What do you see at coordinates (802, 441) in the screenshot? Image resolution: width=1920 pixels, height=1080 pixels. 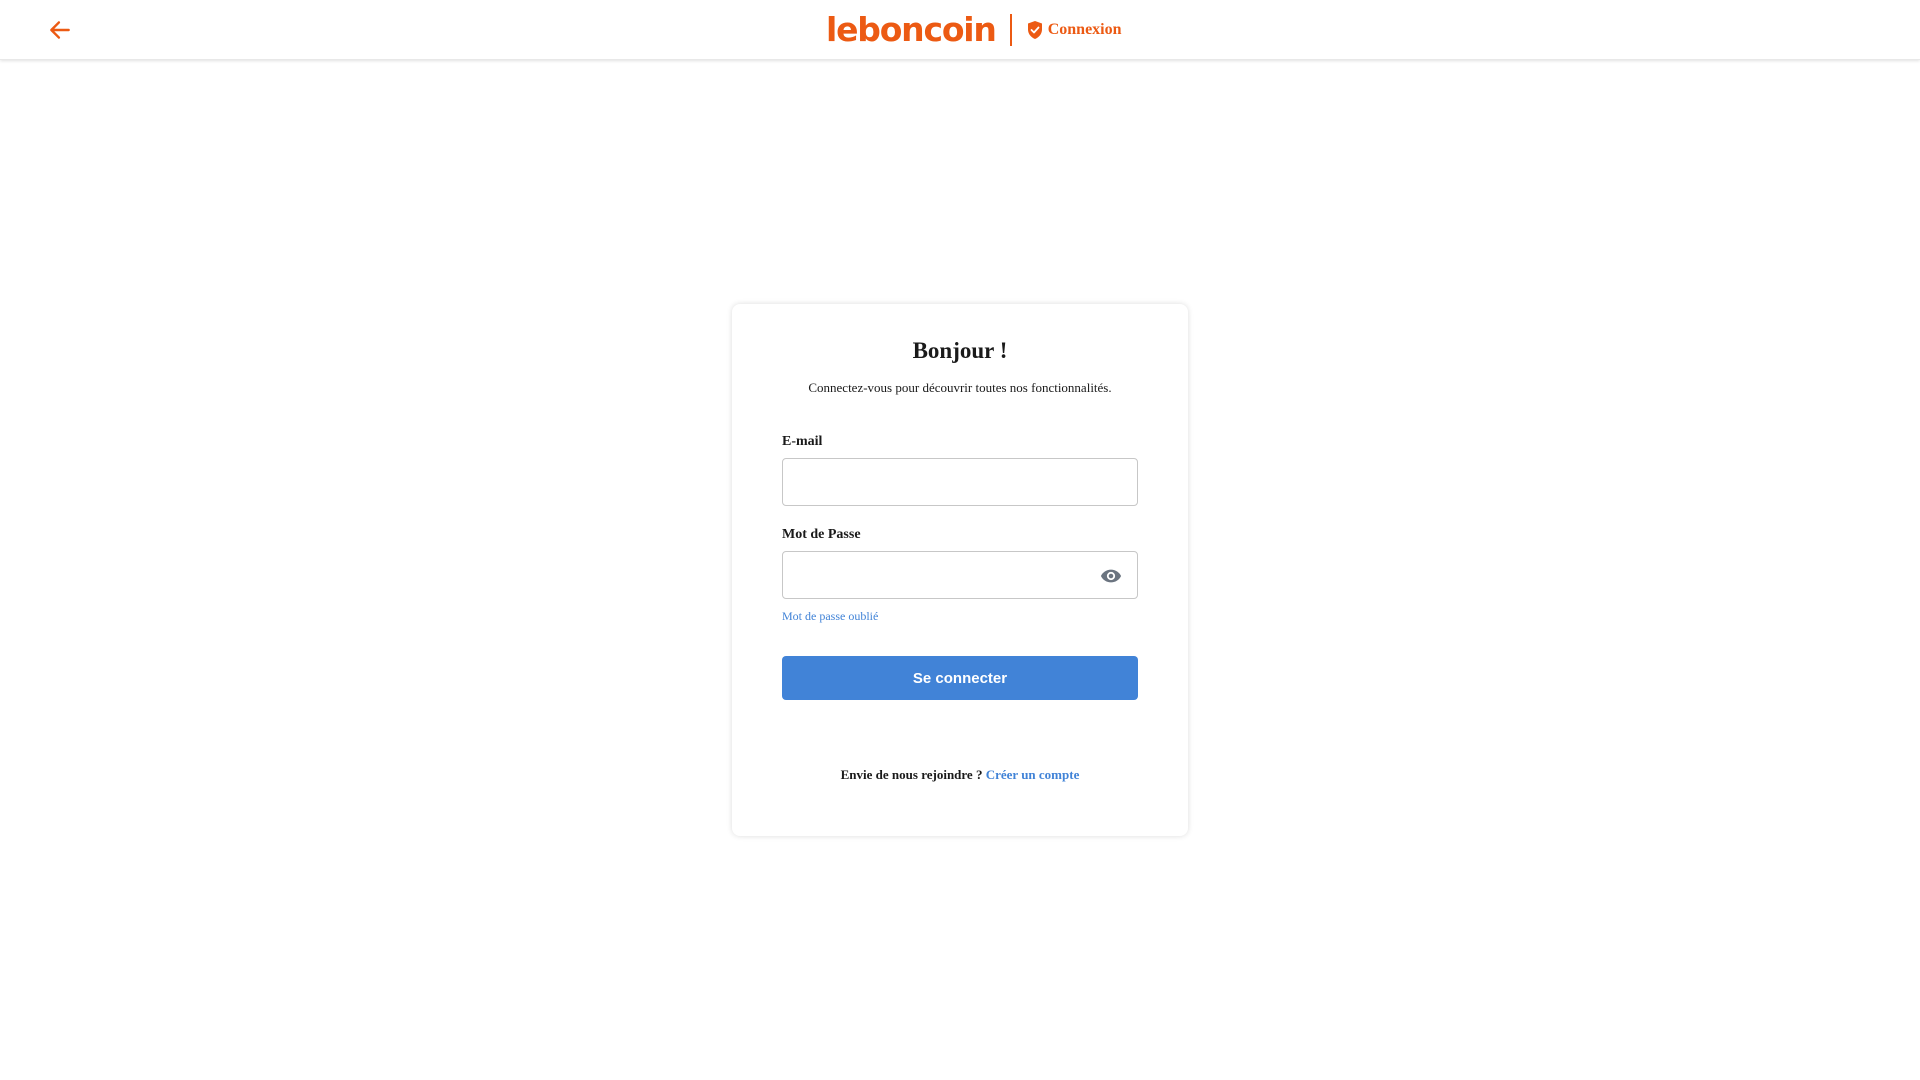 I see `email-label: E-mail` at bounding box center [802, 441].